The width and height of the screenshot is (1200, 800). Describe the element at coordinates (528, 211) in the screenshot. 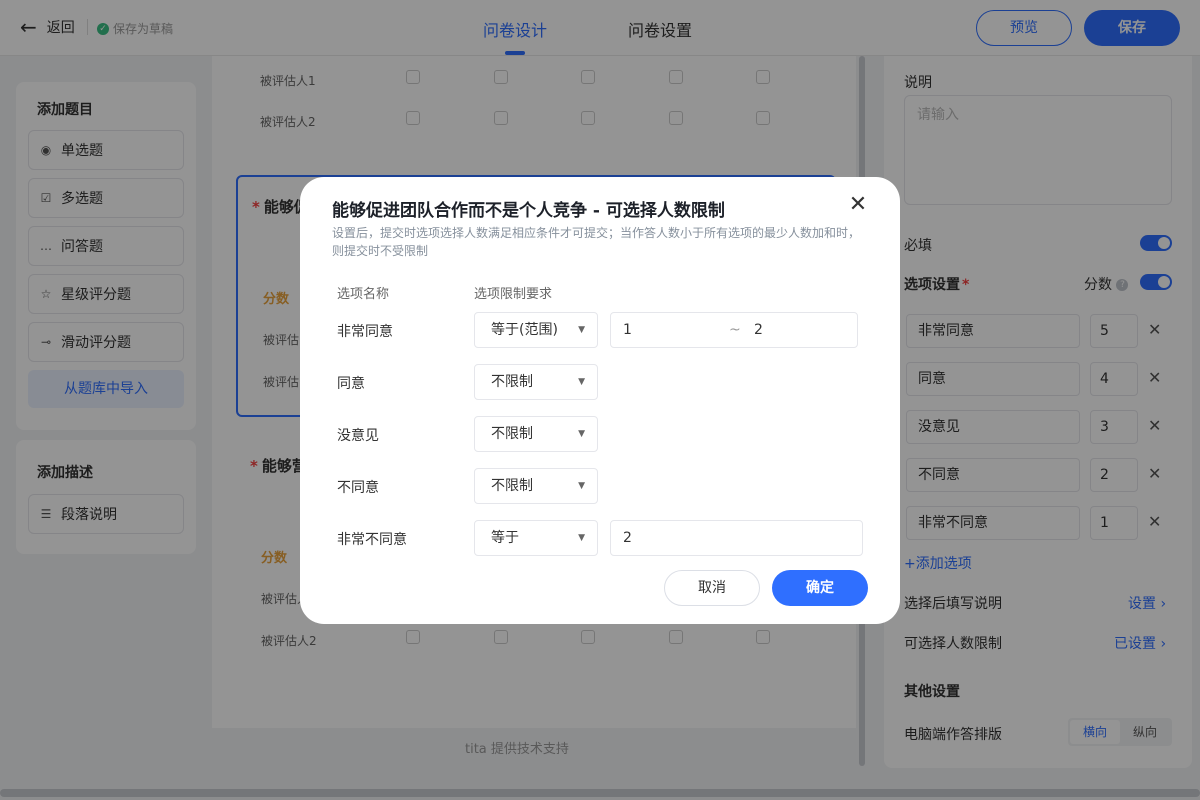

I see `modal-title: 能够促进团队合作而不是个人竞争 - 可选择人数限制` at that location.